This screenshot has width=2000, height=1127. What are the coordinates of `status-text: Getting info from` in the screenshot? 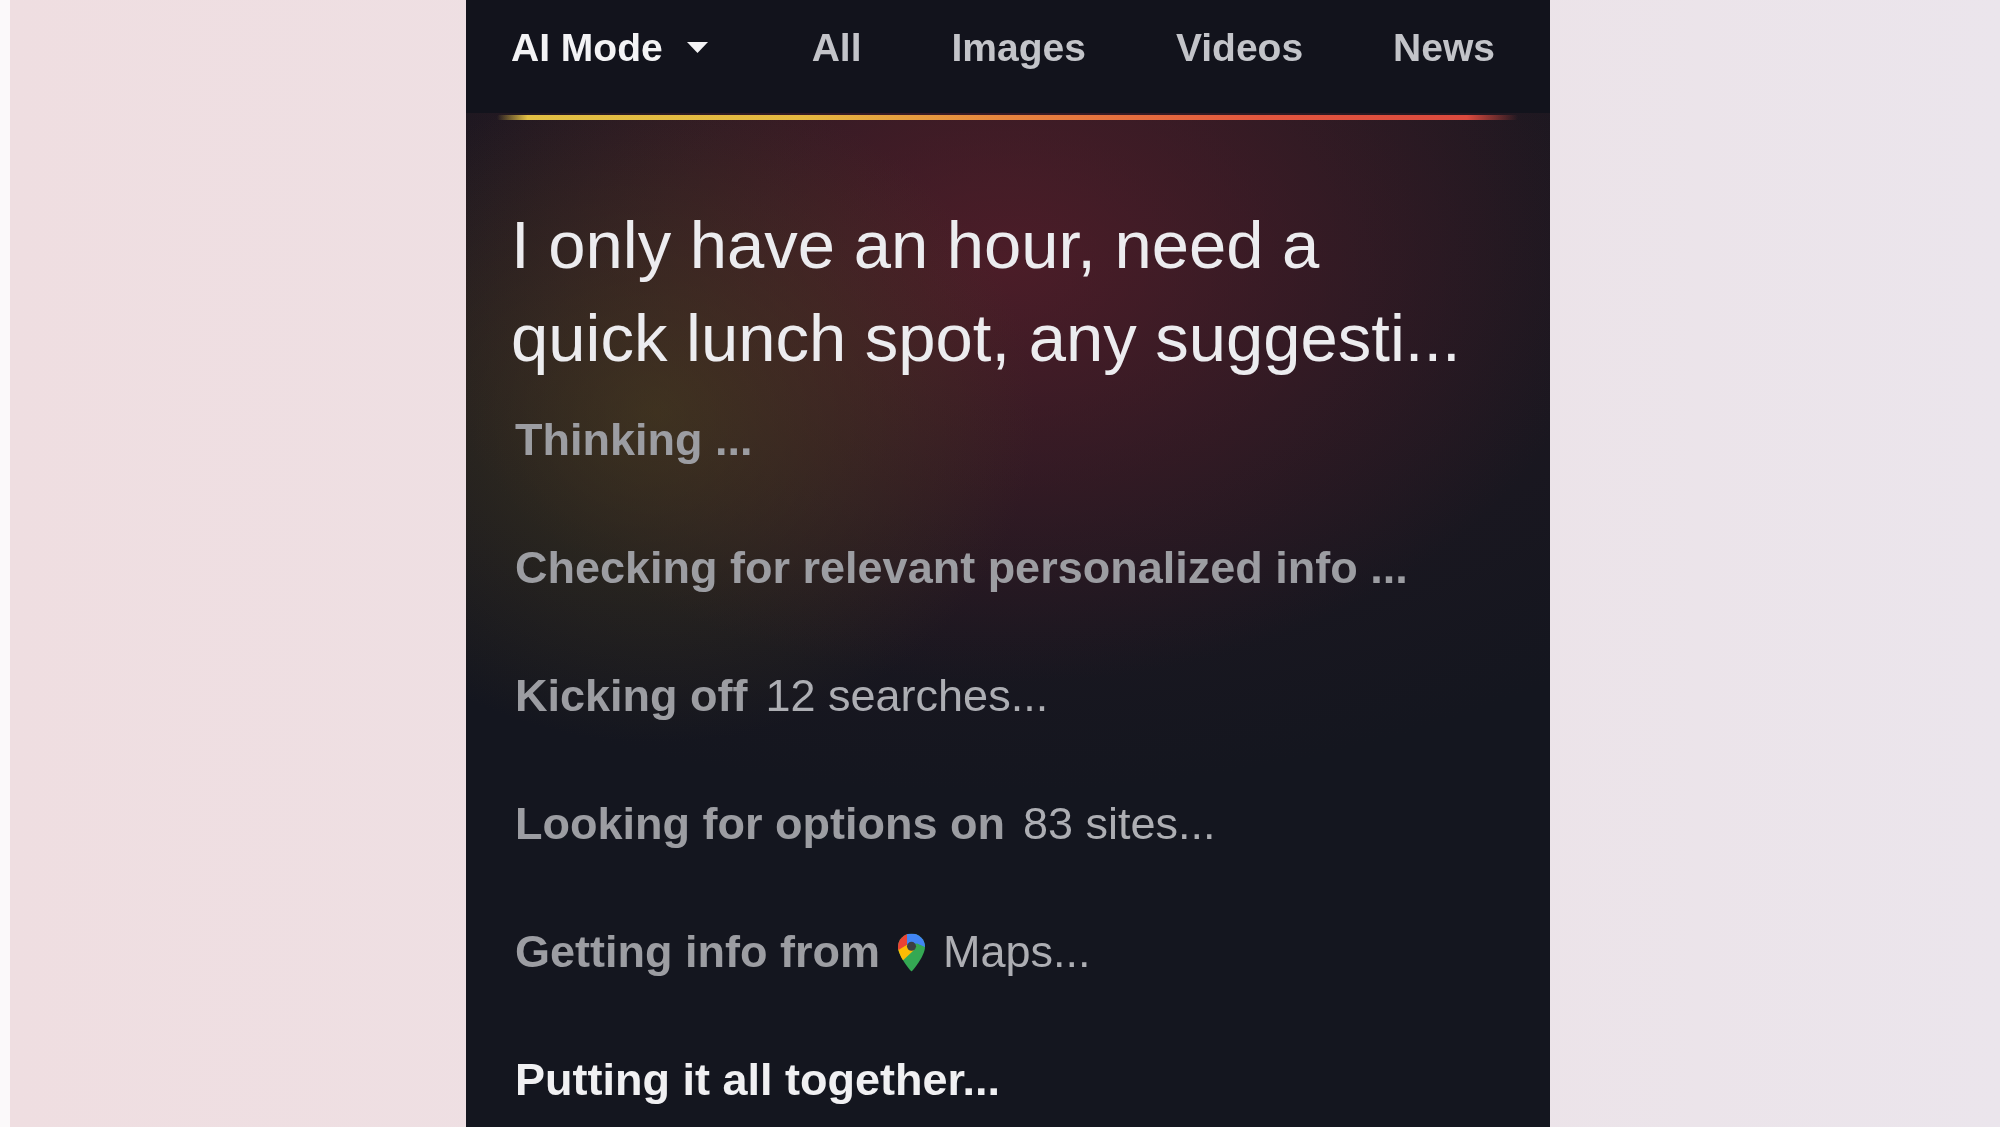 It's located at (697, 952).